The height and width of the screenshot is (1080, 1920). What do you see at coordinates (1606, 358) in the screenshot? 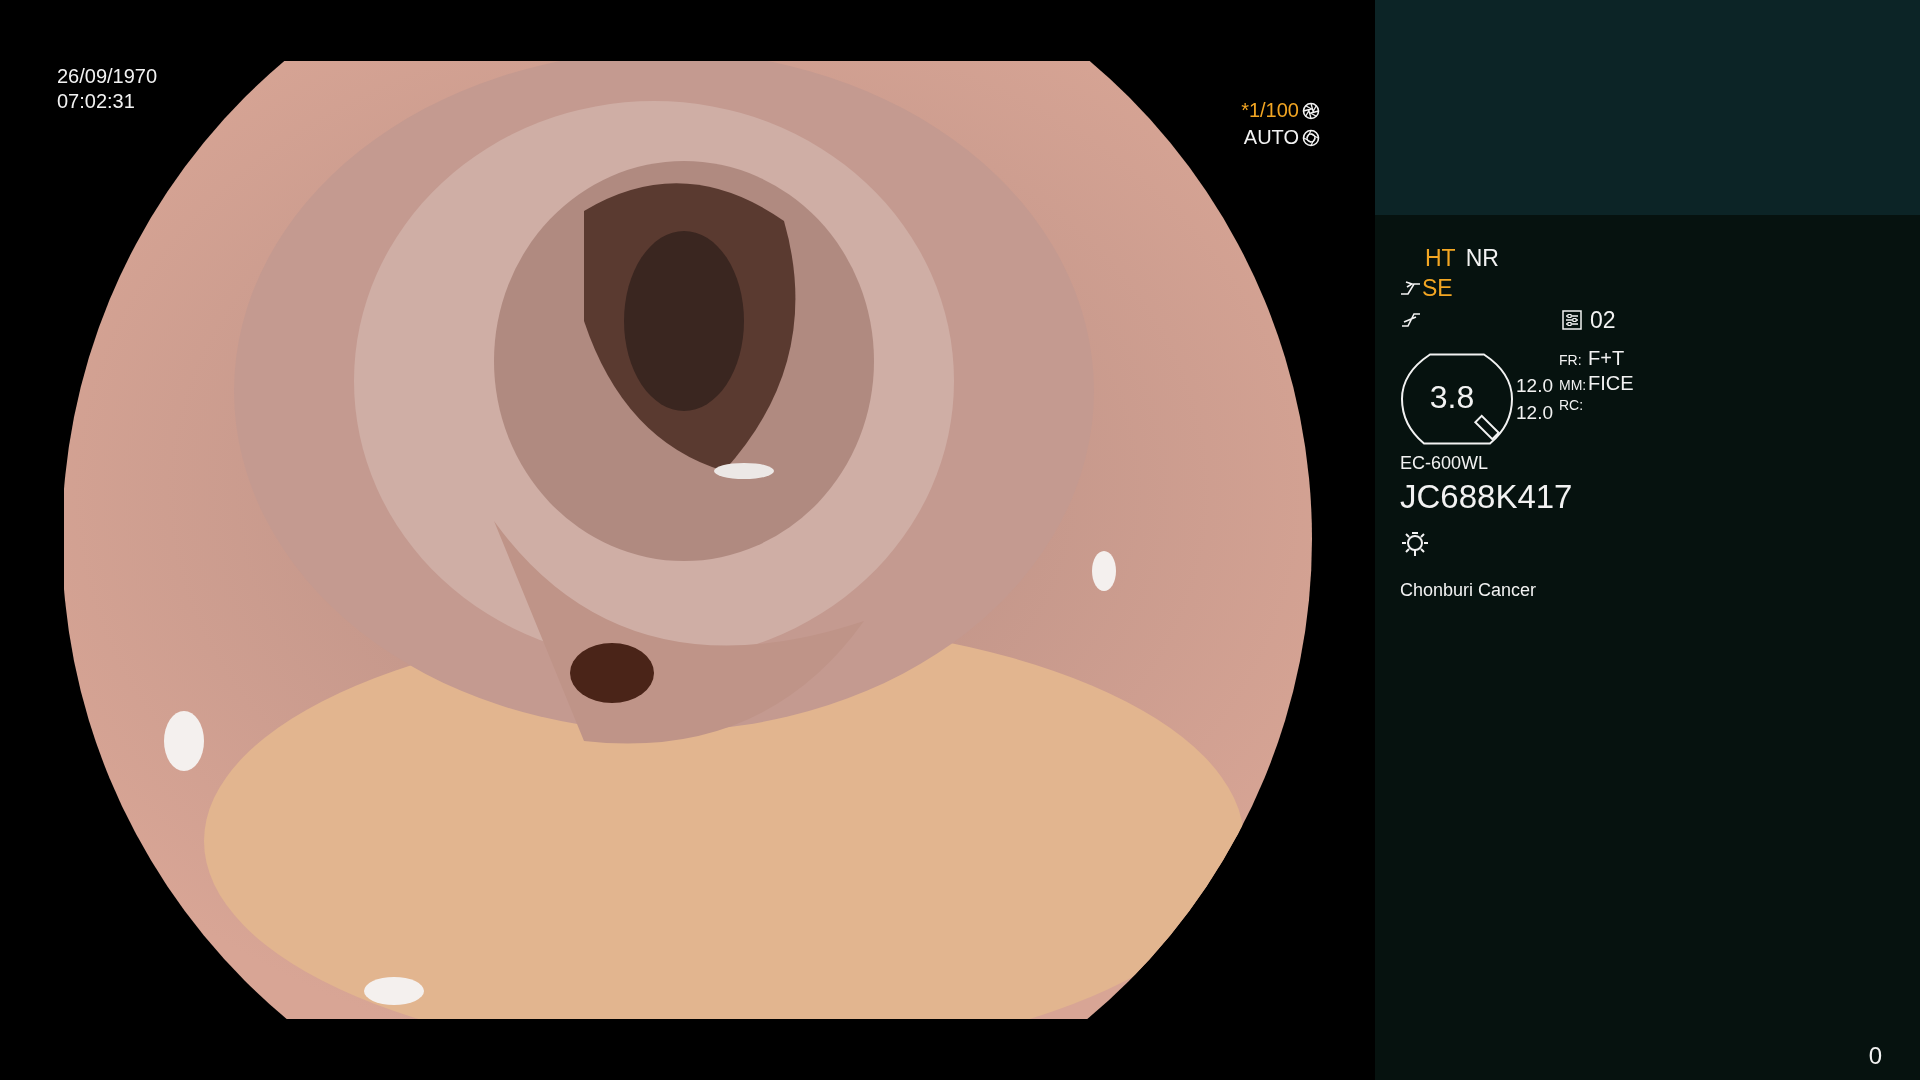
I see `mode-value: F+T` at bounding box center [1606, 358].